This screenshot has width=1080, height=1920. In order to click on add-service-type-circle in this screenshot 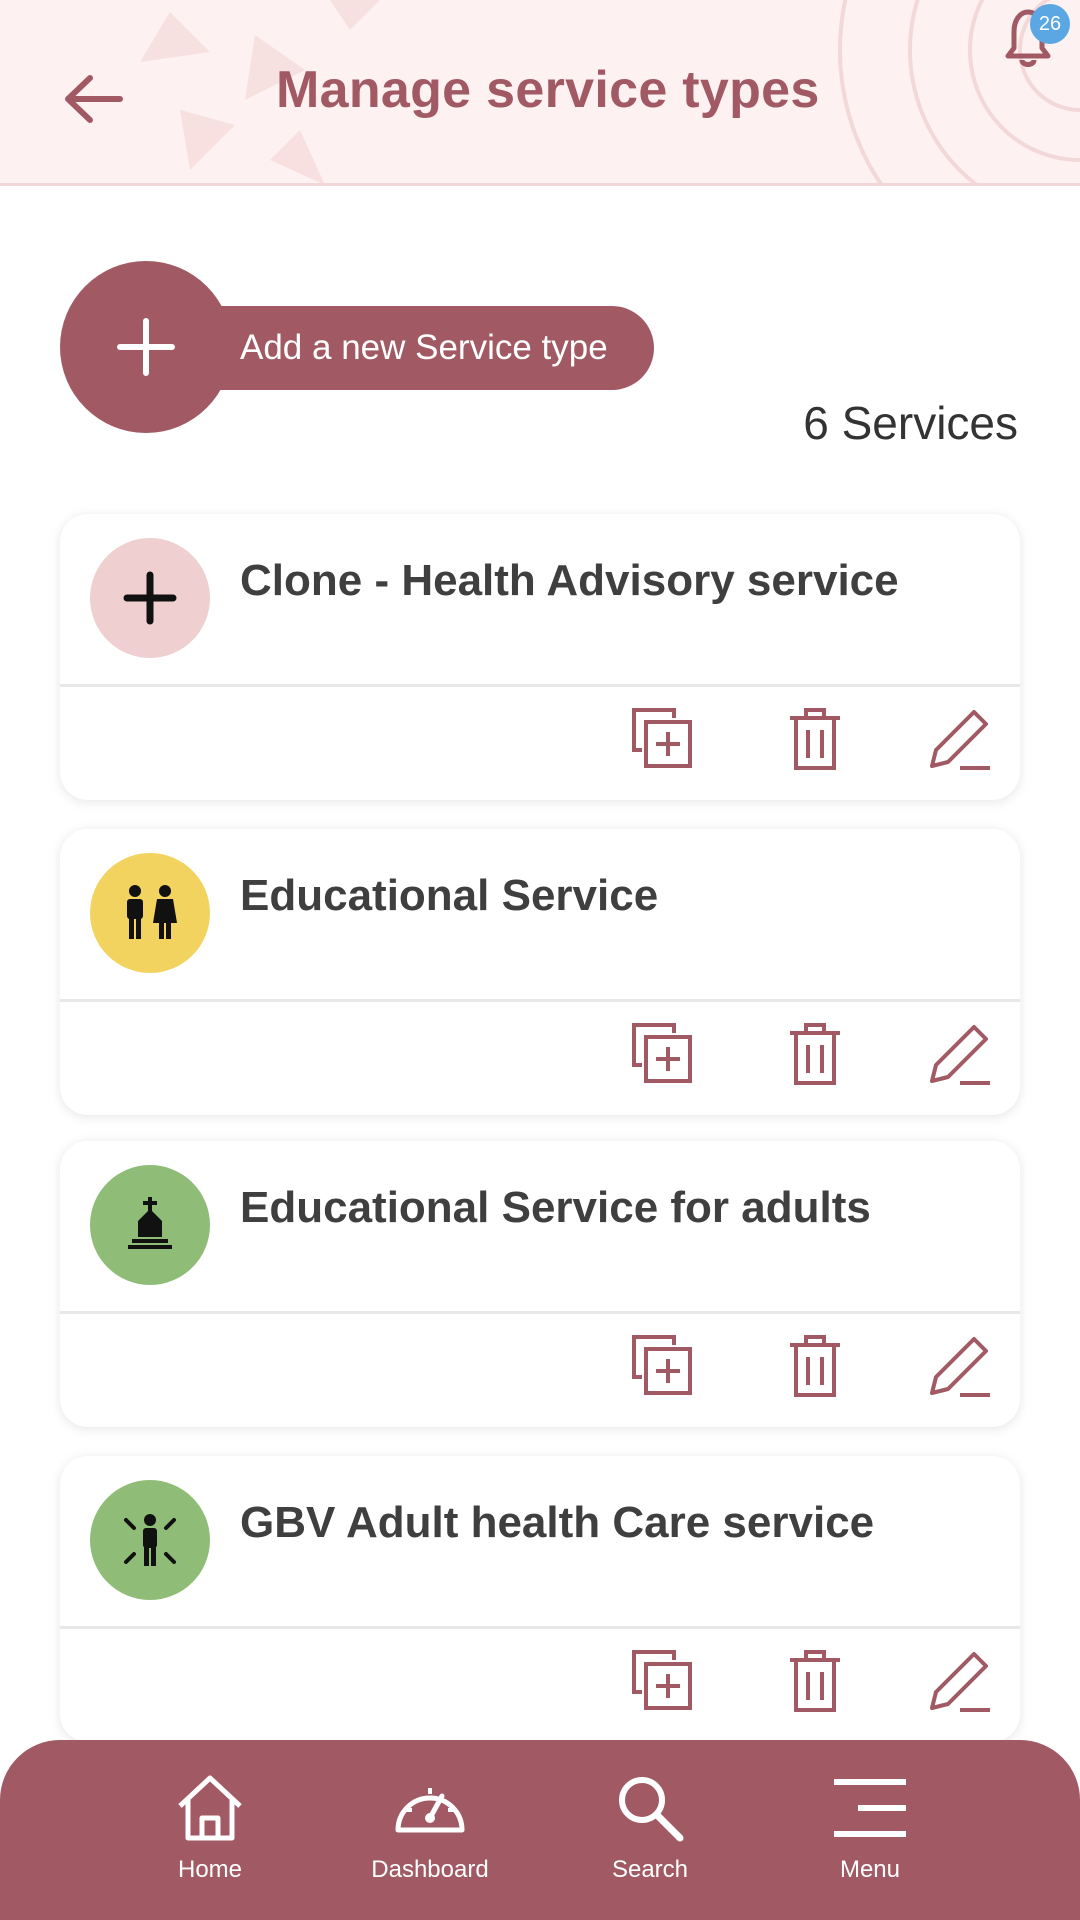, I will do `click(146, 347)`.